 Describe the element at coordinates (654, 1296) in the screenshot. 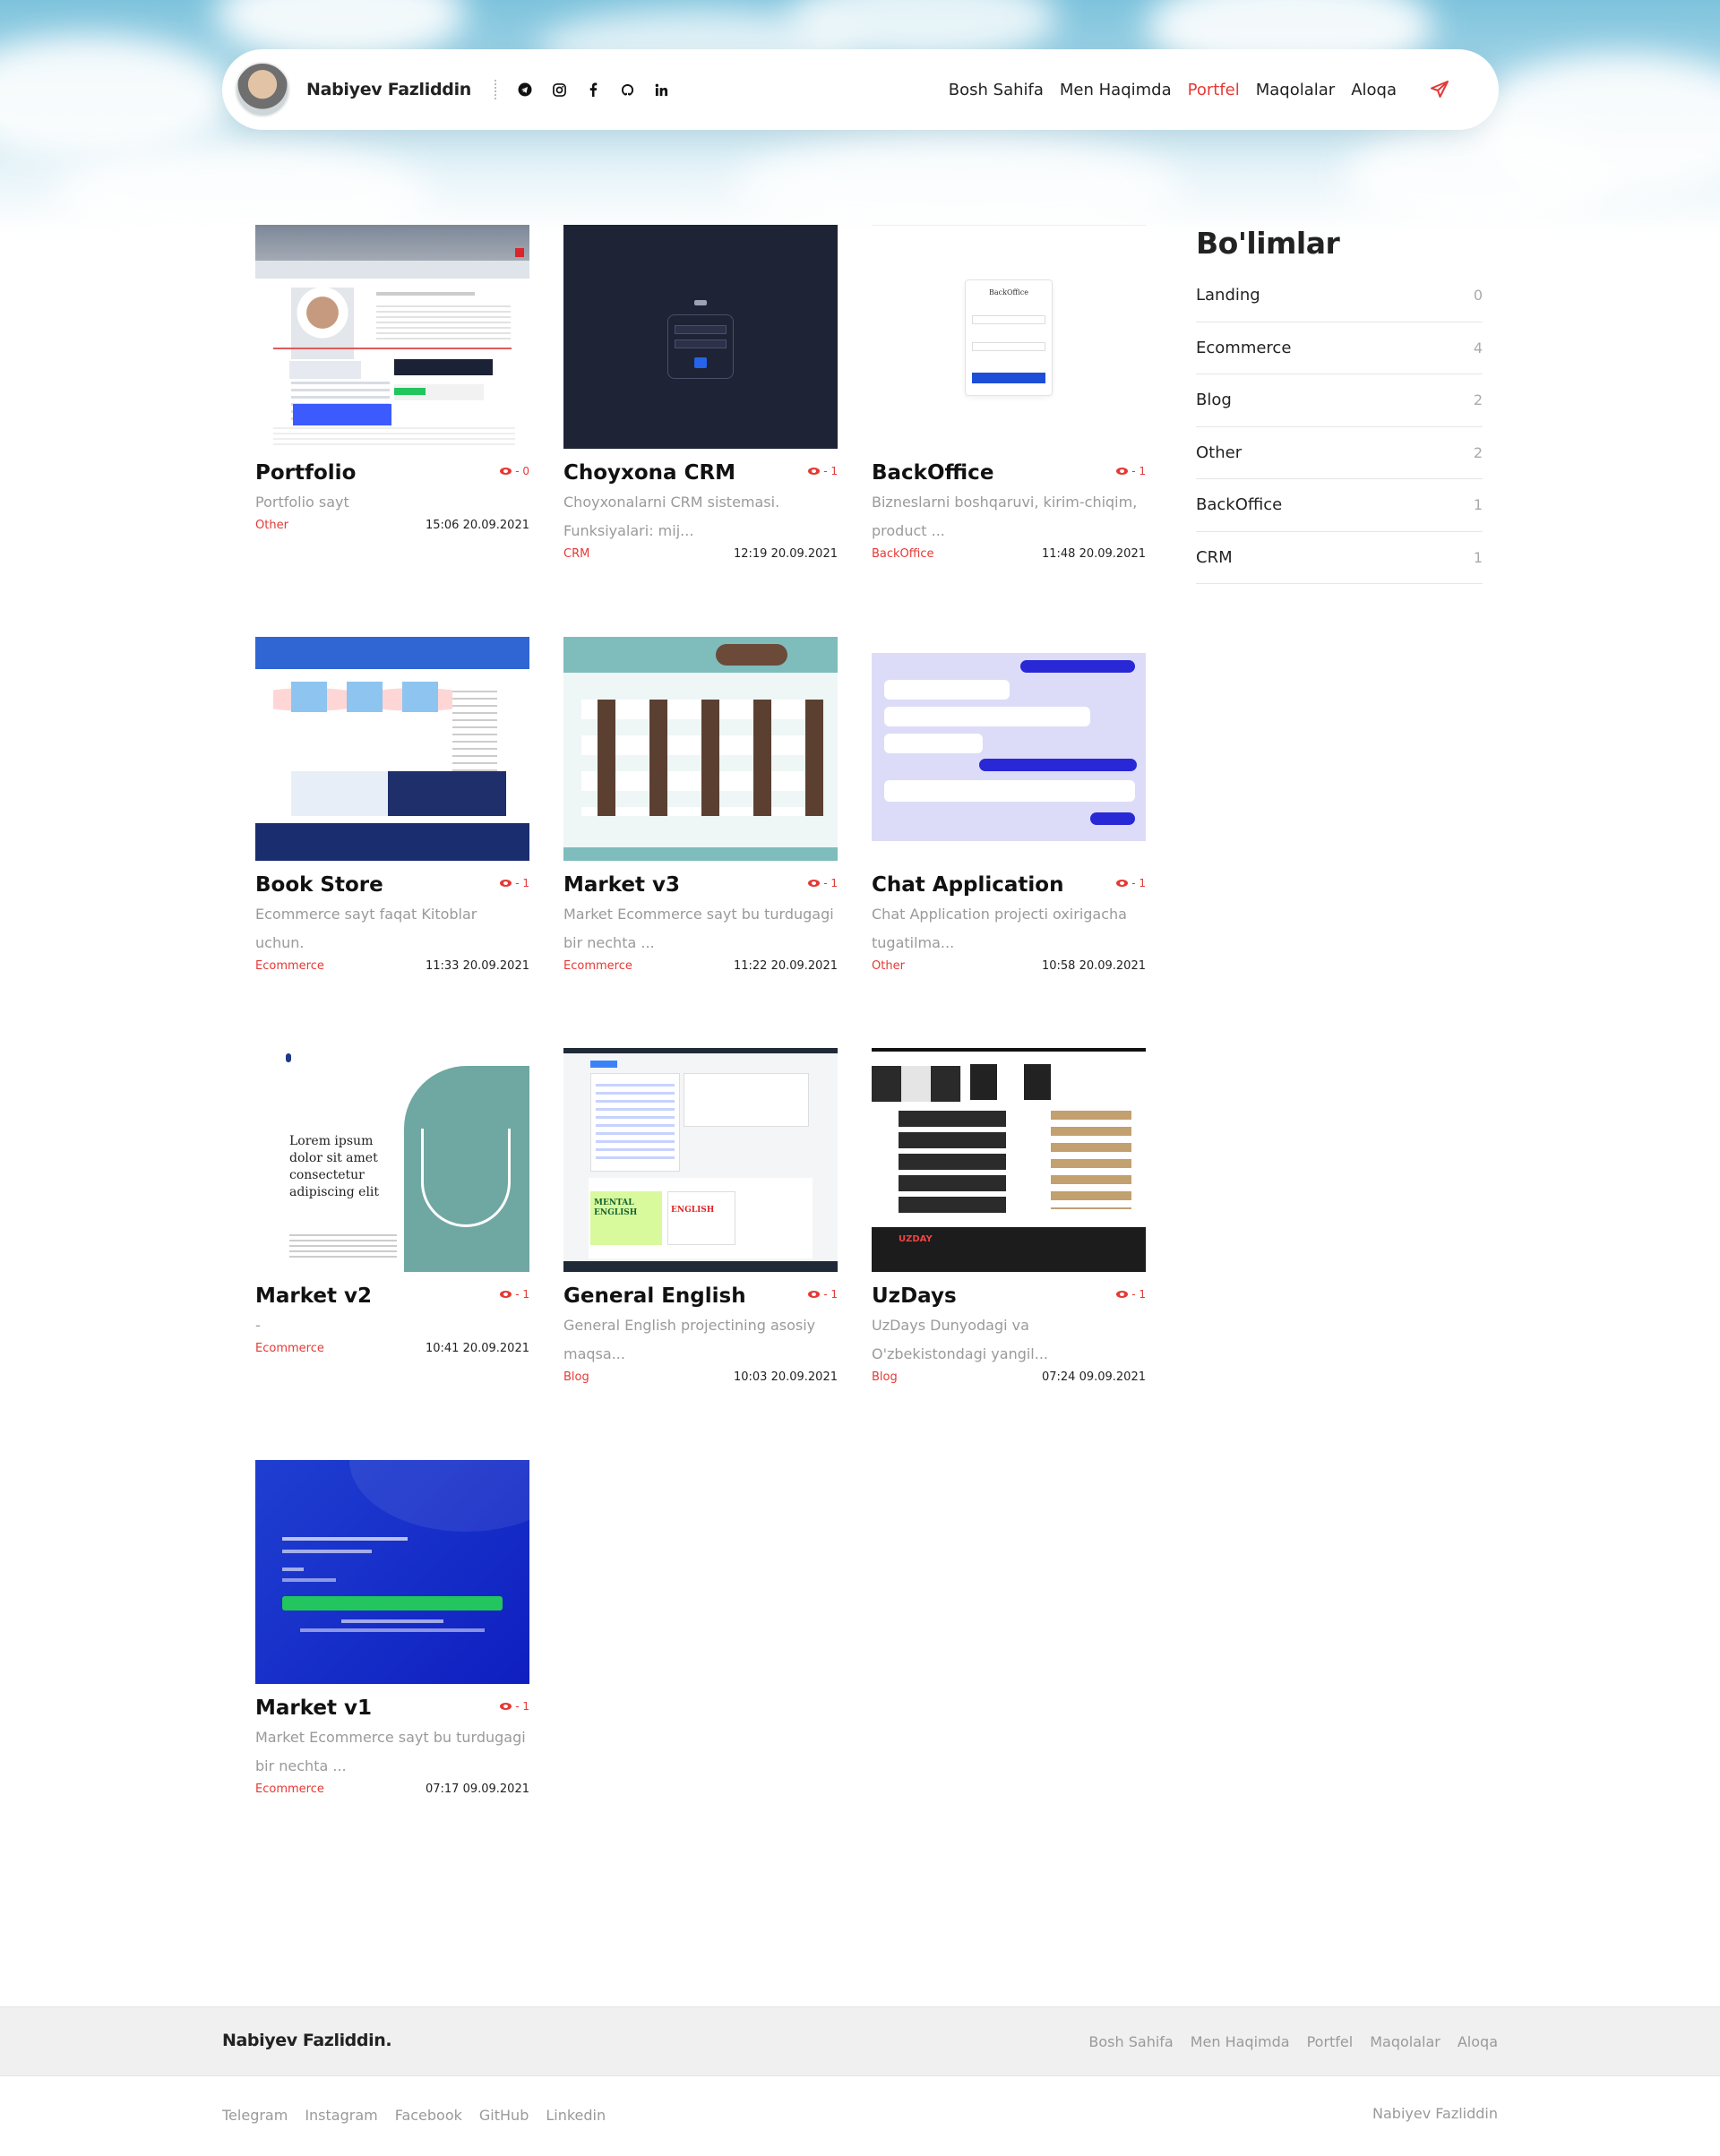

I see `project-title: General English` at that location.